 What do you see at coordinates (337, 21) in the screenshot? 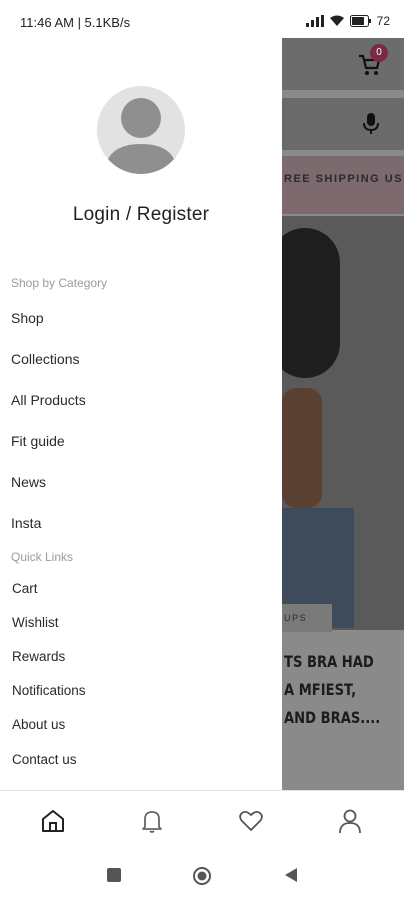
I see `wifi-icon` at bounding box center [337, 21].